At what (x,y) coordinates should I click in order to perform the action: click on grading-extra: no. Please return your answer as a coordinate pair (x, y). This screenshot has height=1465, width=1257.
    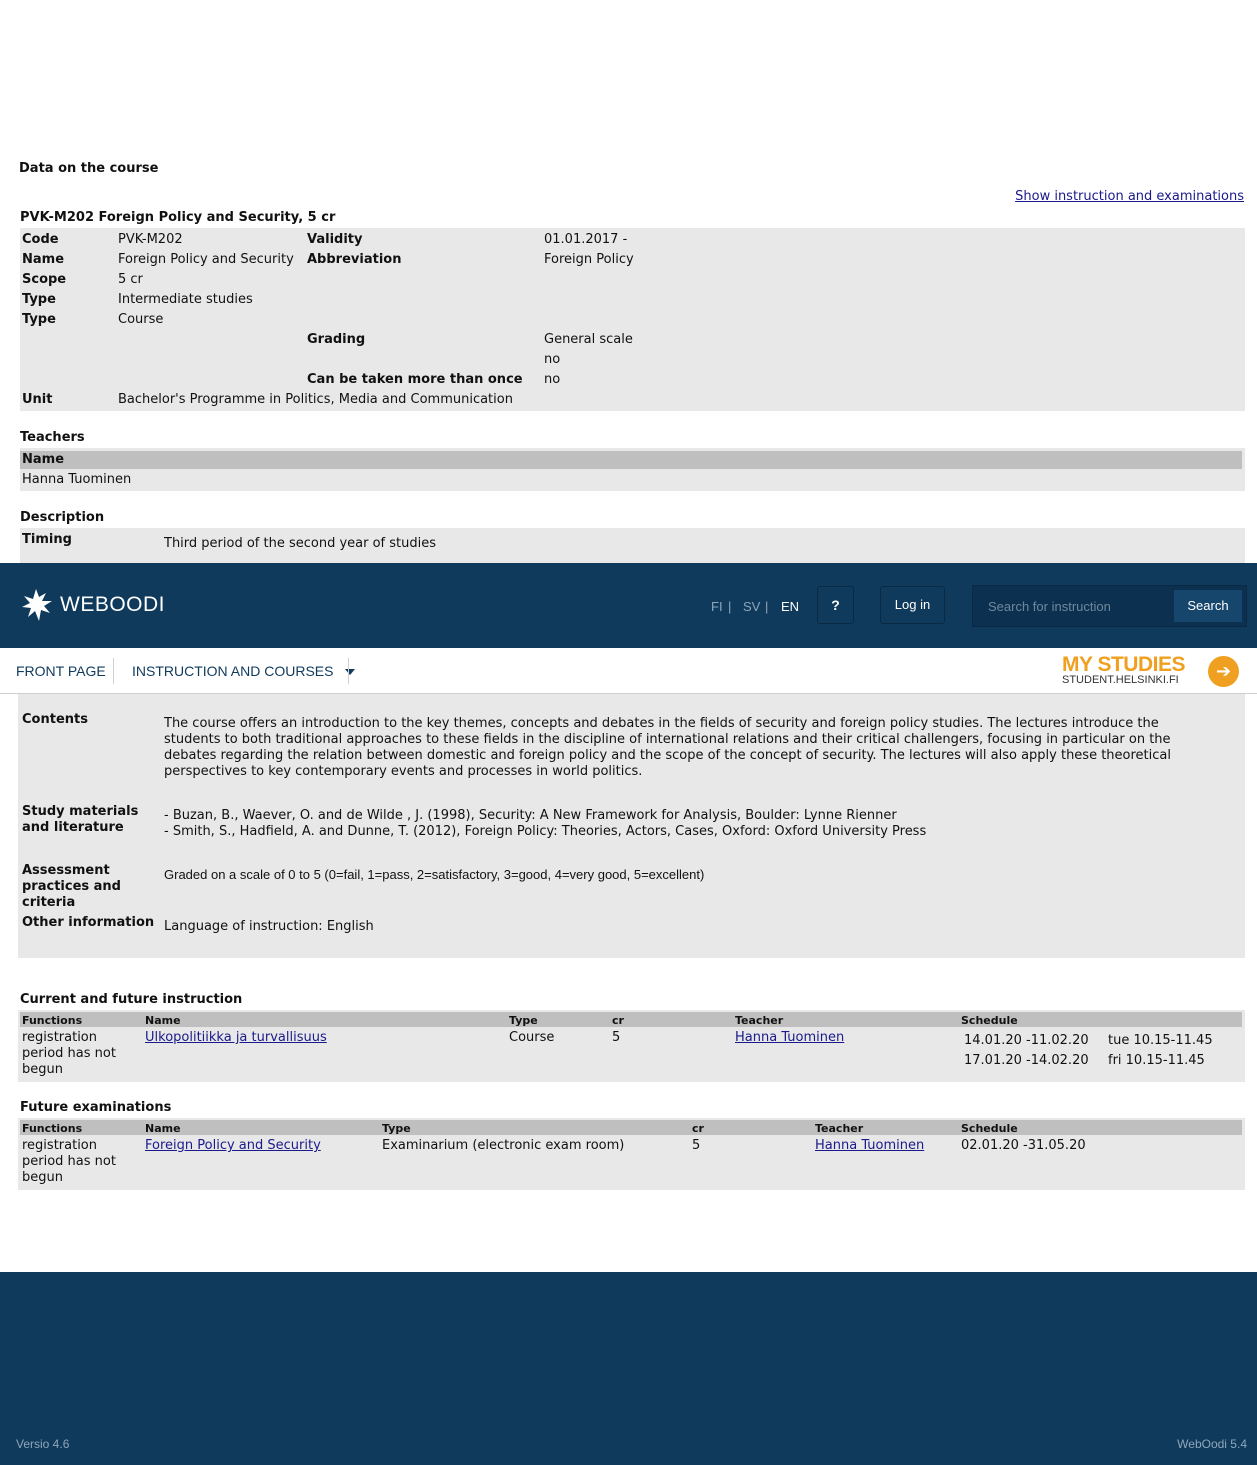
    Looking at the image, I should click on (552, 359).